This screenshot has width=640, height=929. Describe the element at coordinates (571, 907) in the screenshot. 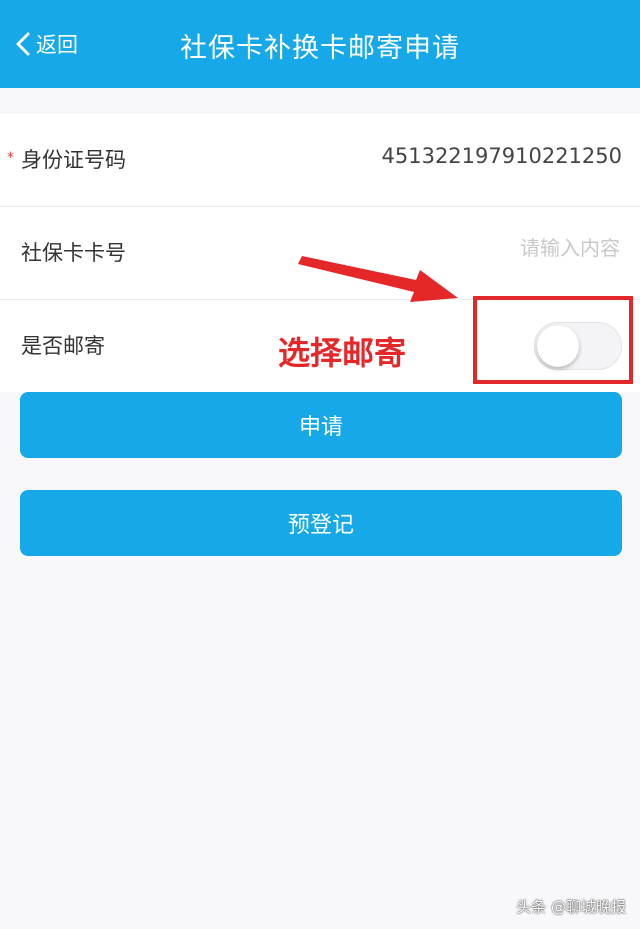

I see `watermark: 头条 @聊城晚报` at that location.